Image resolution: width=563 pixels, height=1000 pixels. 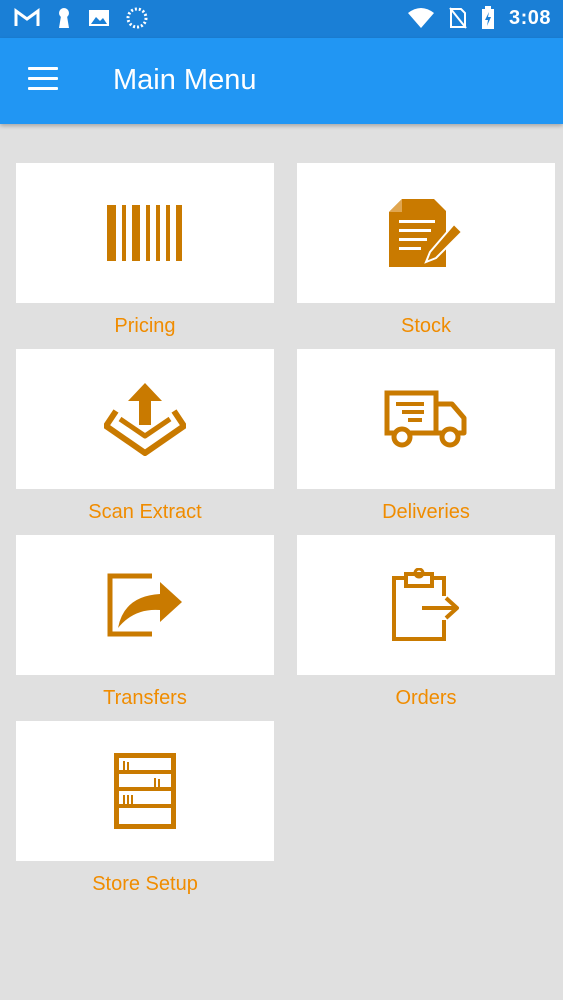 What do you see at coordinates (145, 698) in the screenshot?
I see `menu-label-transfers: Transfers` at bounding box center [145, 698].